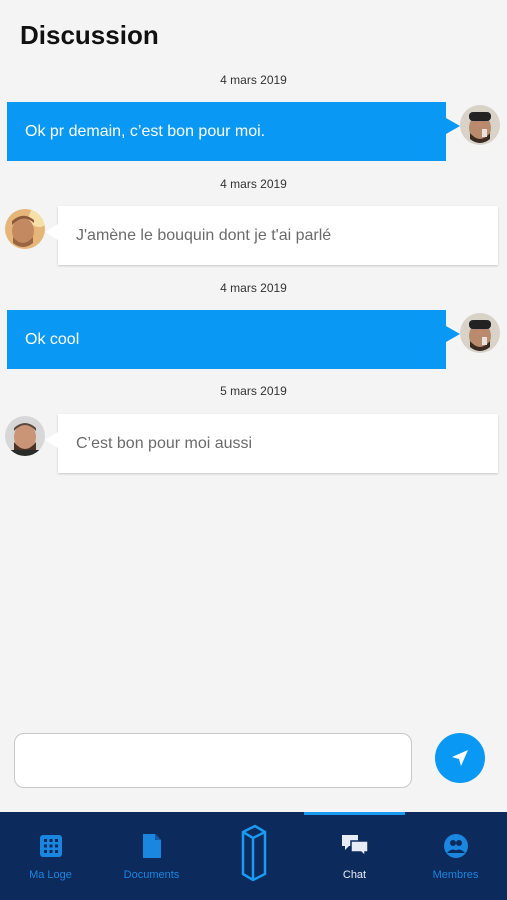 The height and width of the screenshot is (900, 507). I want to click on tab-documents: Documents, so click(151, 856).